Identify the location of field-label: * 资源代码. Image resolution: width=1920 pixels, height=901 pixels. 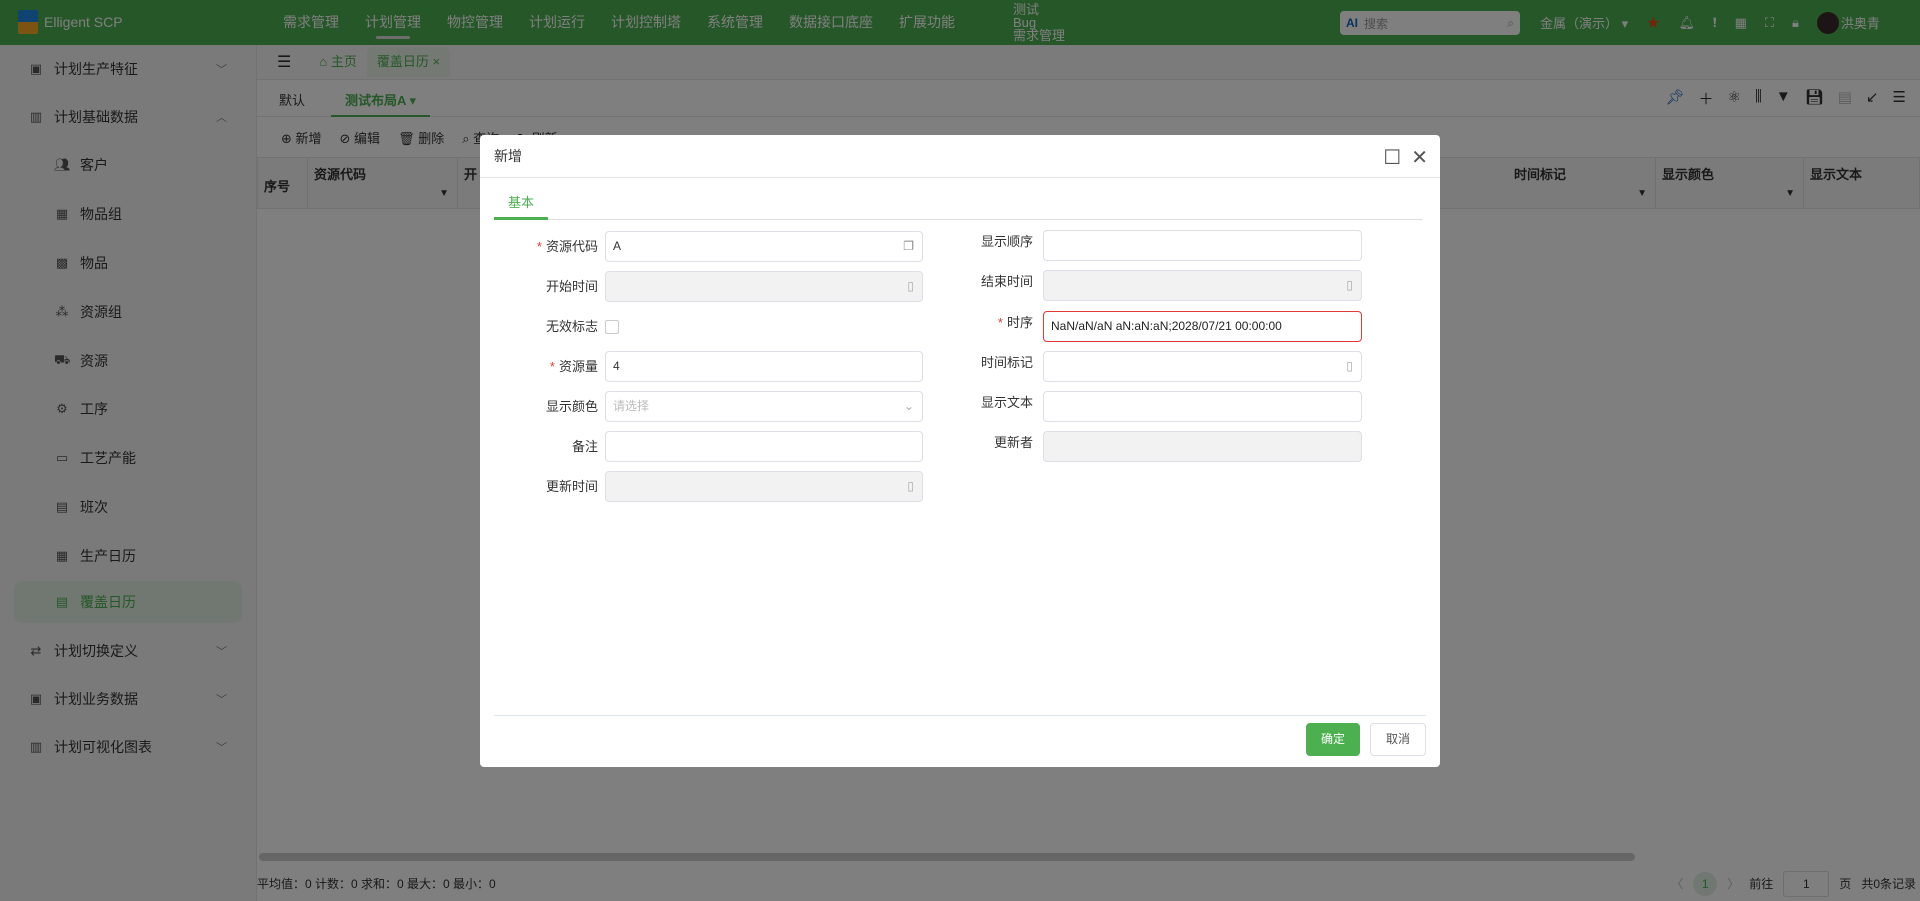
(567, 246).